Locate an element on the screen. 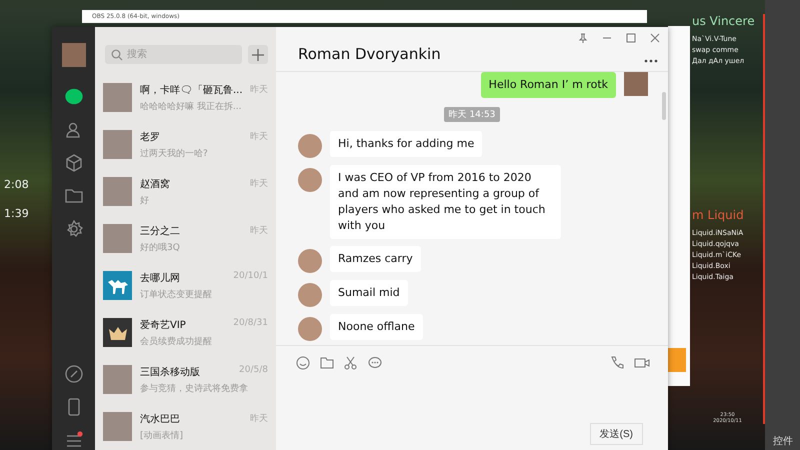 The image size is (800, 450). chat-item: 汽水巴巴 昨天 [动画表情] is located at coordinates (185, 426).